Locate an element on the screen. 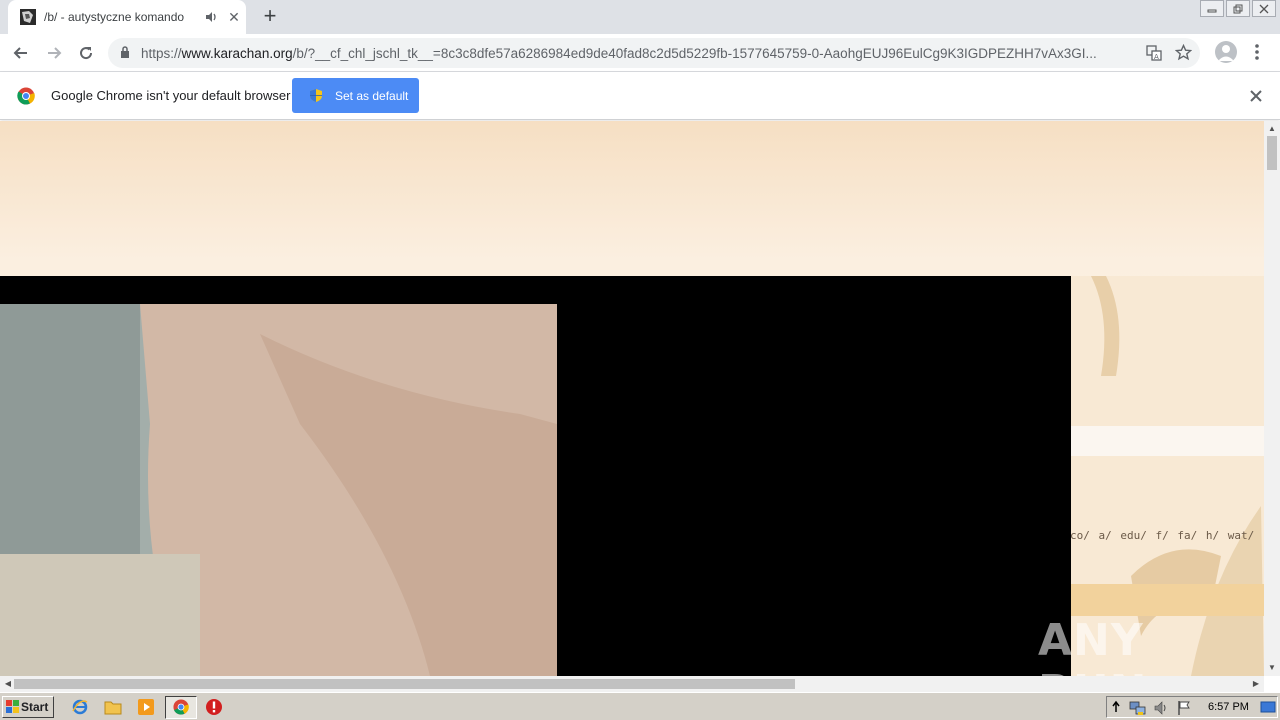  reload-icon is located at coordinates (86, 53).